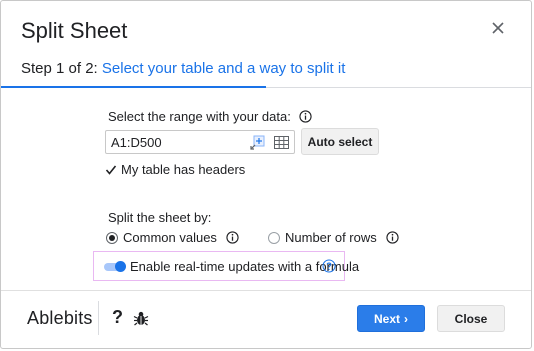  Describe the element at coordinates (274, 237) in the screenshot. I see `radio-unselected` at that location.